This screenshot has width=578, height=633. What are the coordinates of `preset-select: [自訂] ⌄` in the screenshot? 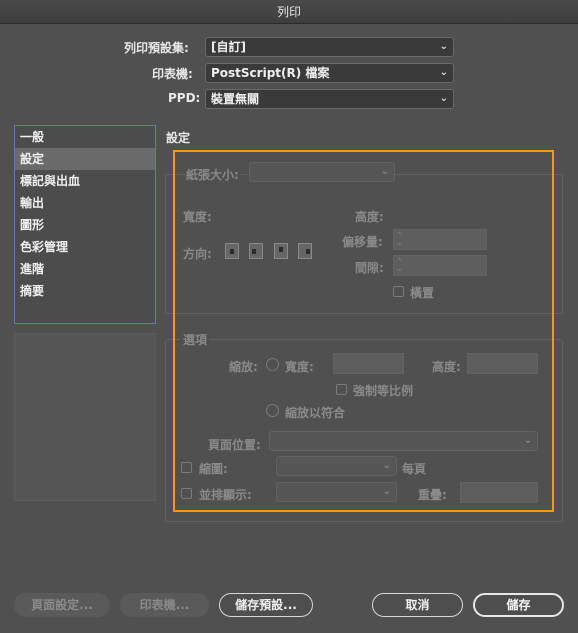 It's located at (329, 47).